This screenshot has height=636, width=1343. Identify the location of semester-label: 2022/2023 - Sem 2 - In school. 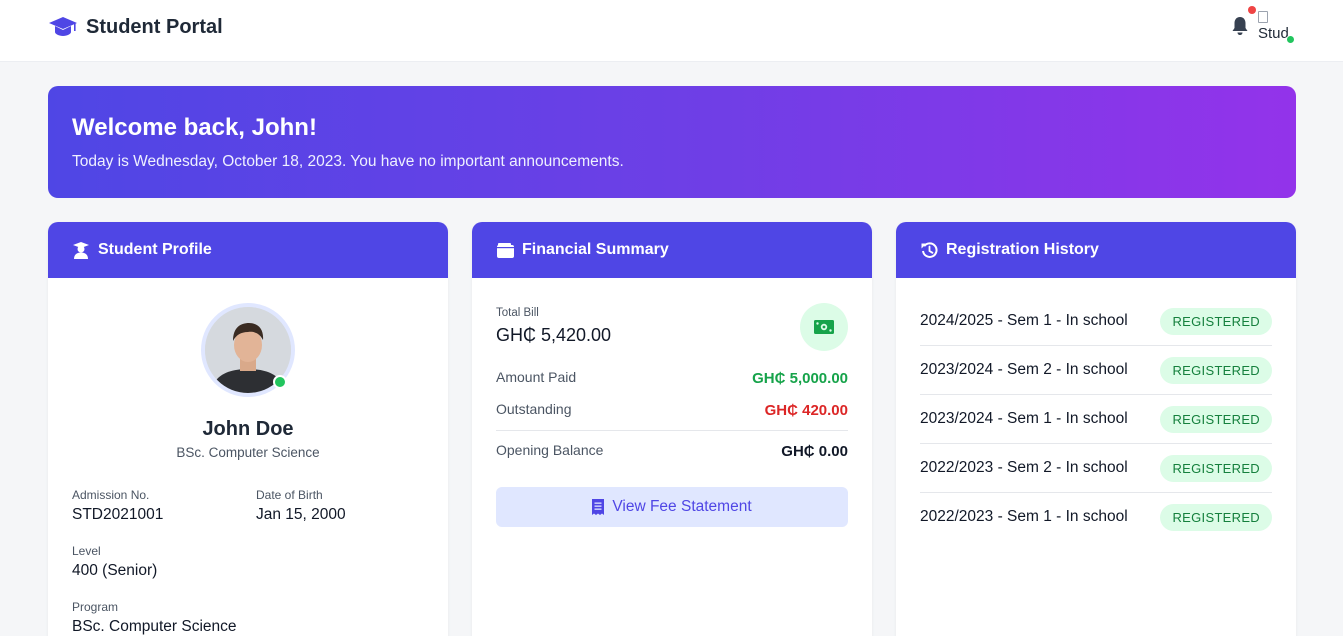
(1024, 467).